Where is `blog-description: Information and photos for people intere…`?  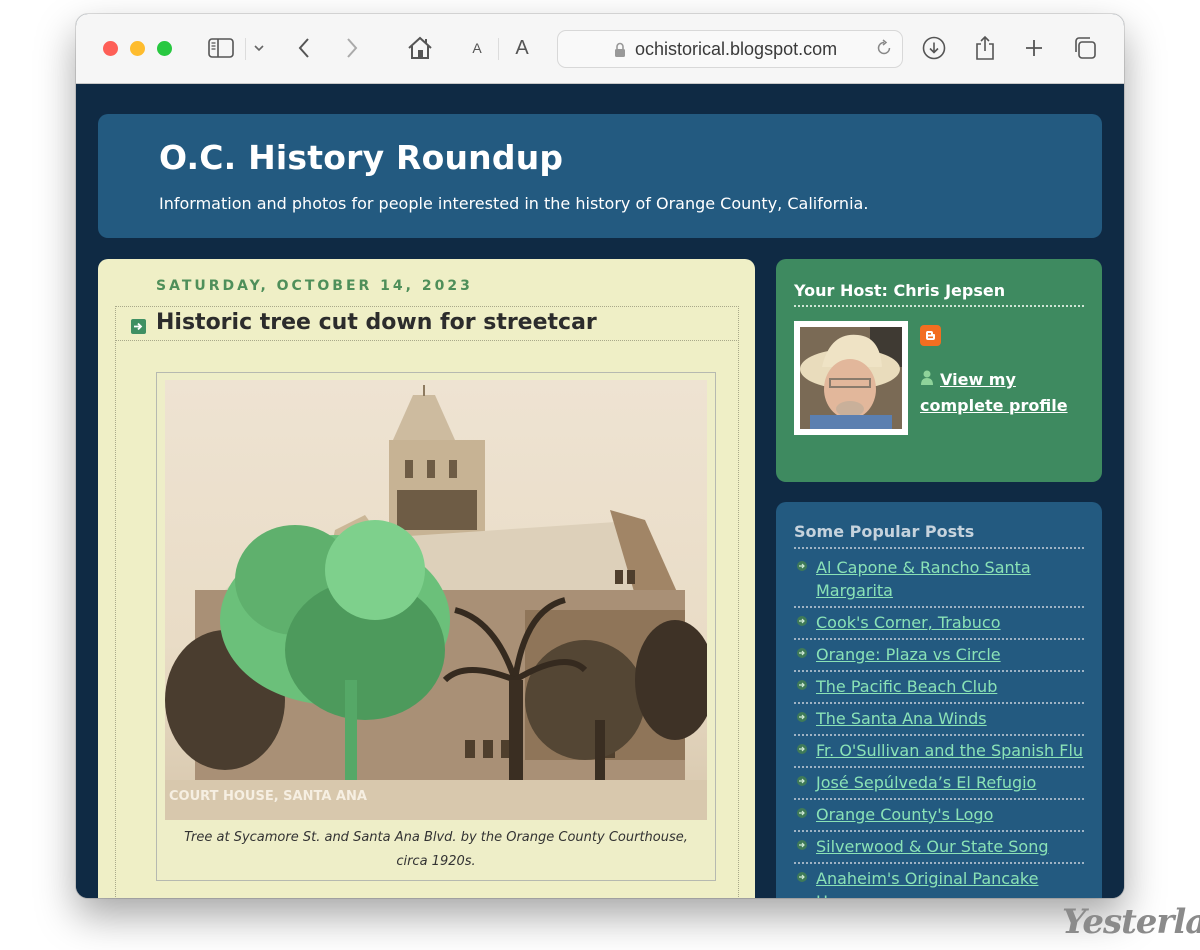 blog-description: Information and photos for people intere… is located at coordinates (514, 203).